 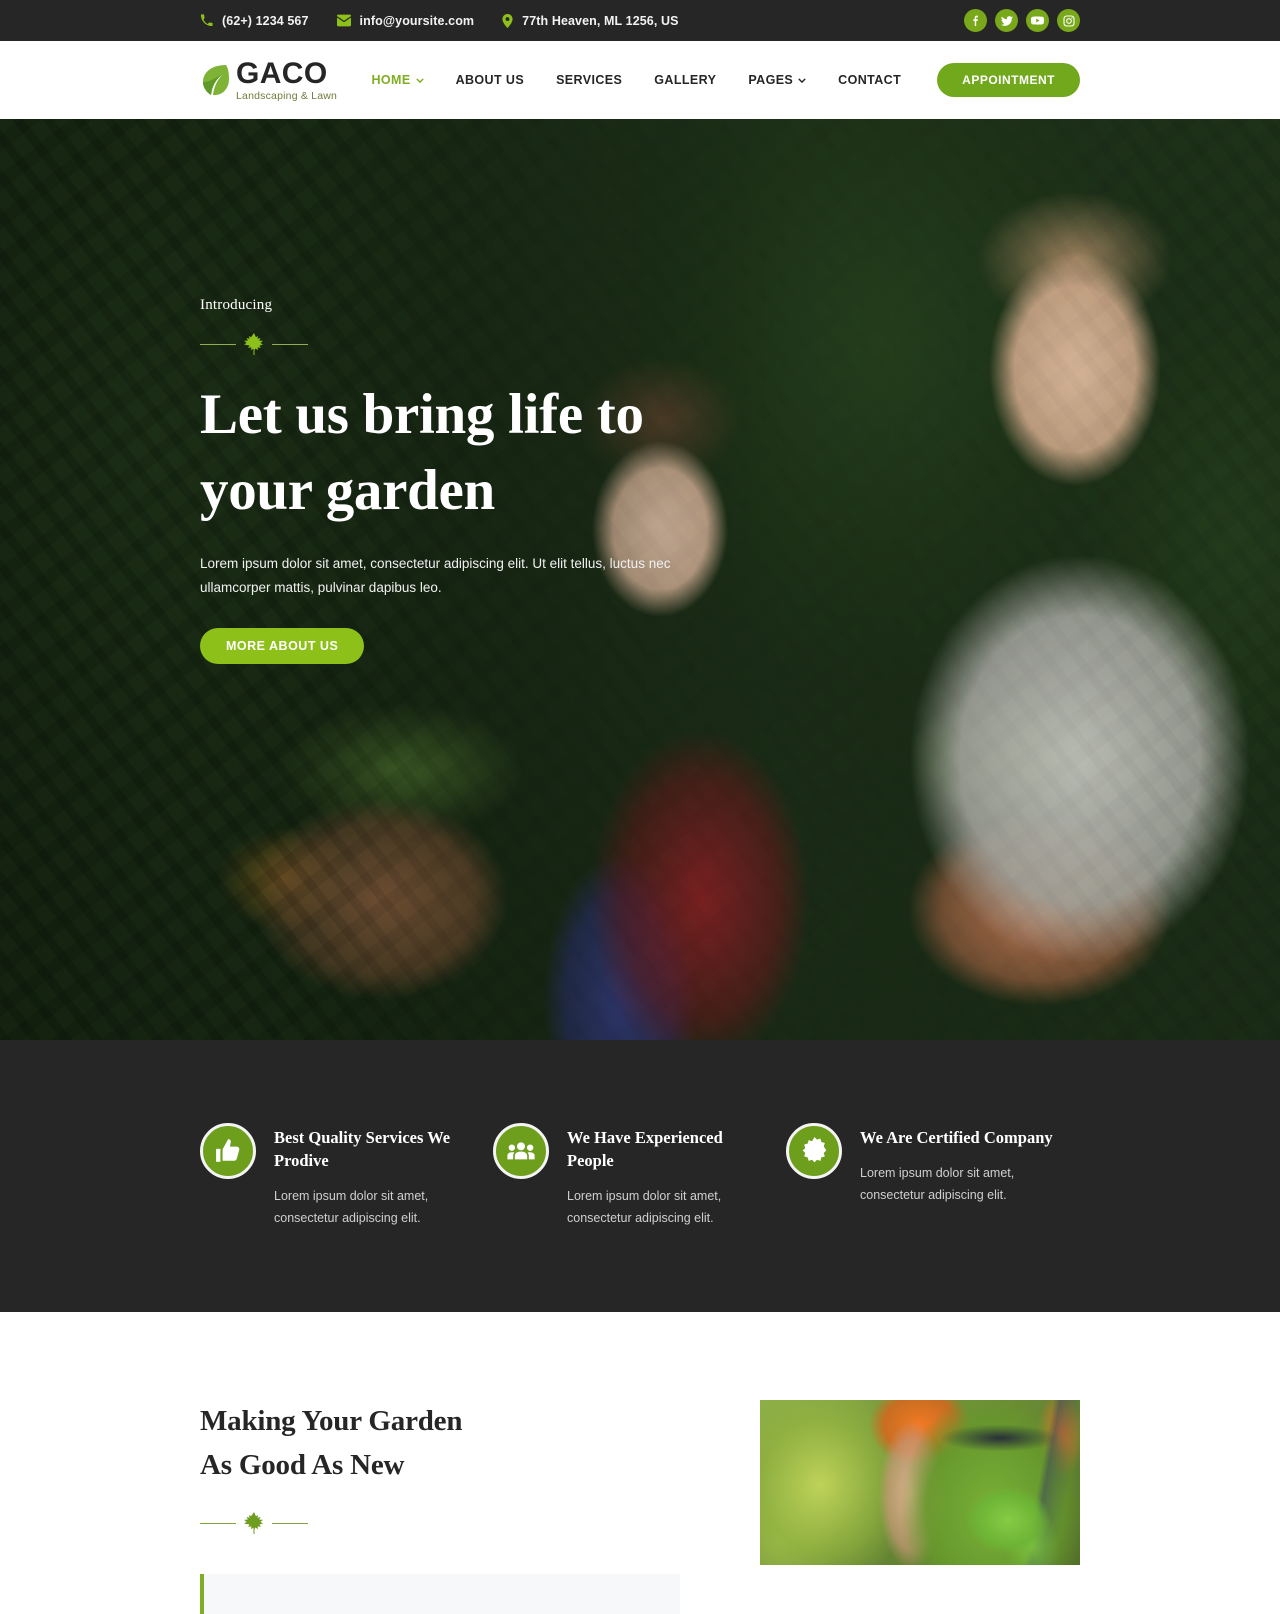 I want to click on about-photo, so click(x=920, y=1482).